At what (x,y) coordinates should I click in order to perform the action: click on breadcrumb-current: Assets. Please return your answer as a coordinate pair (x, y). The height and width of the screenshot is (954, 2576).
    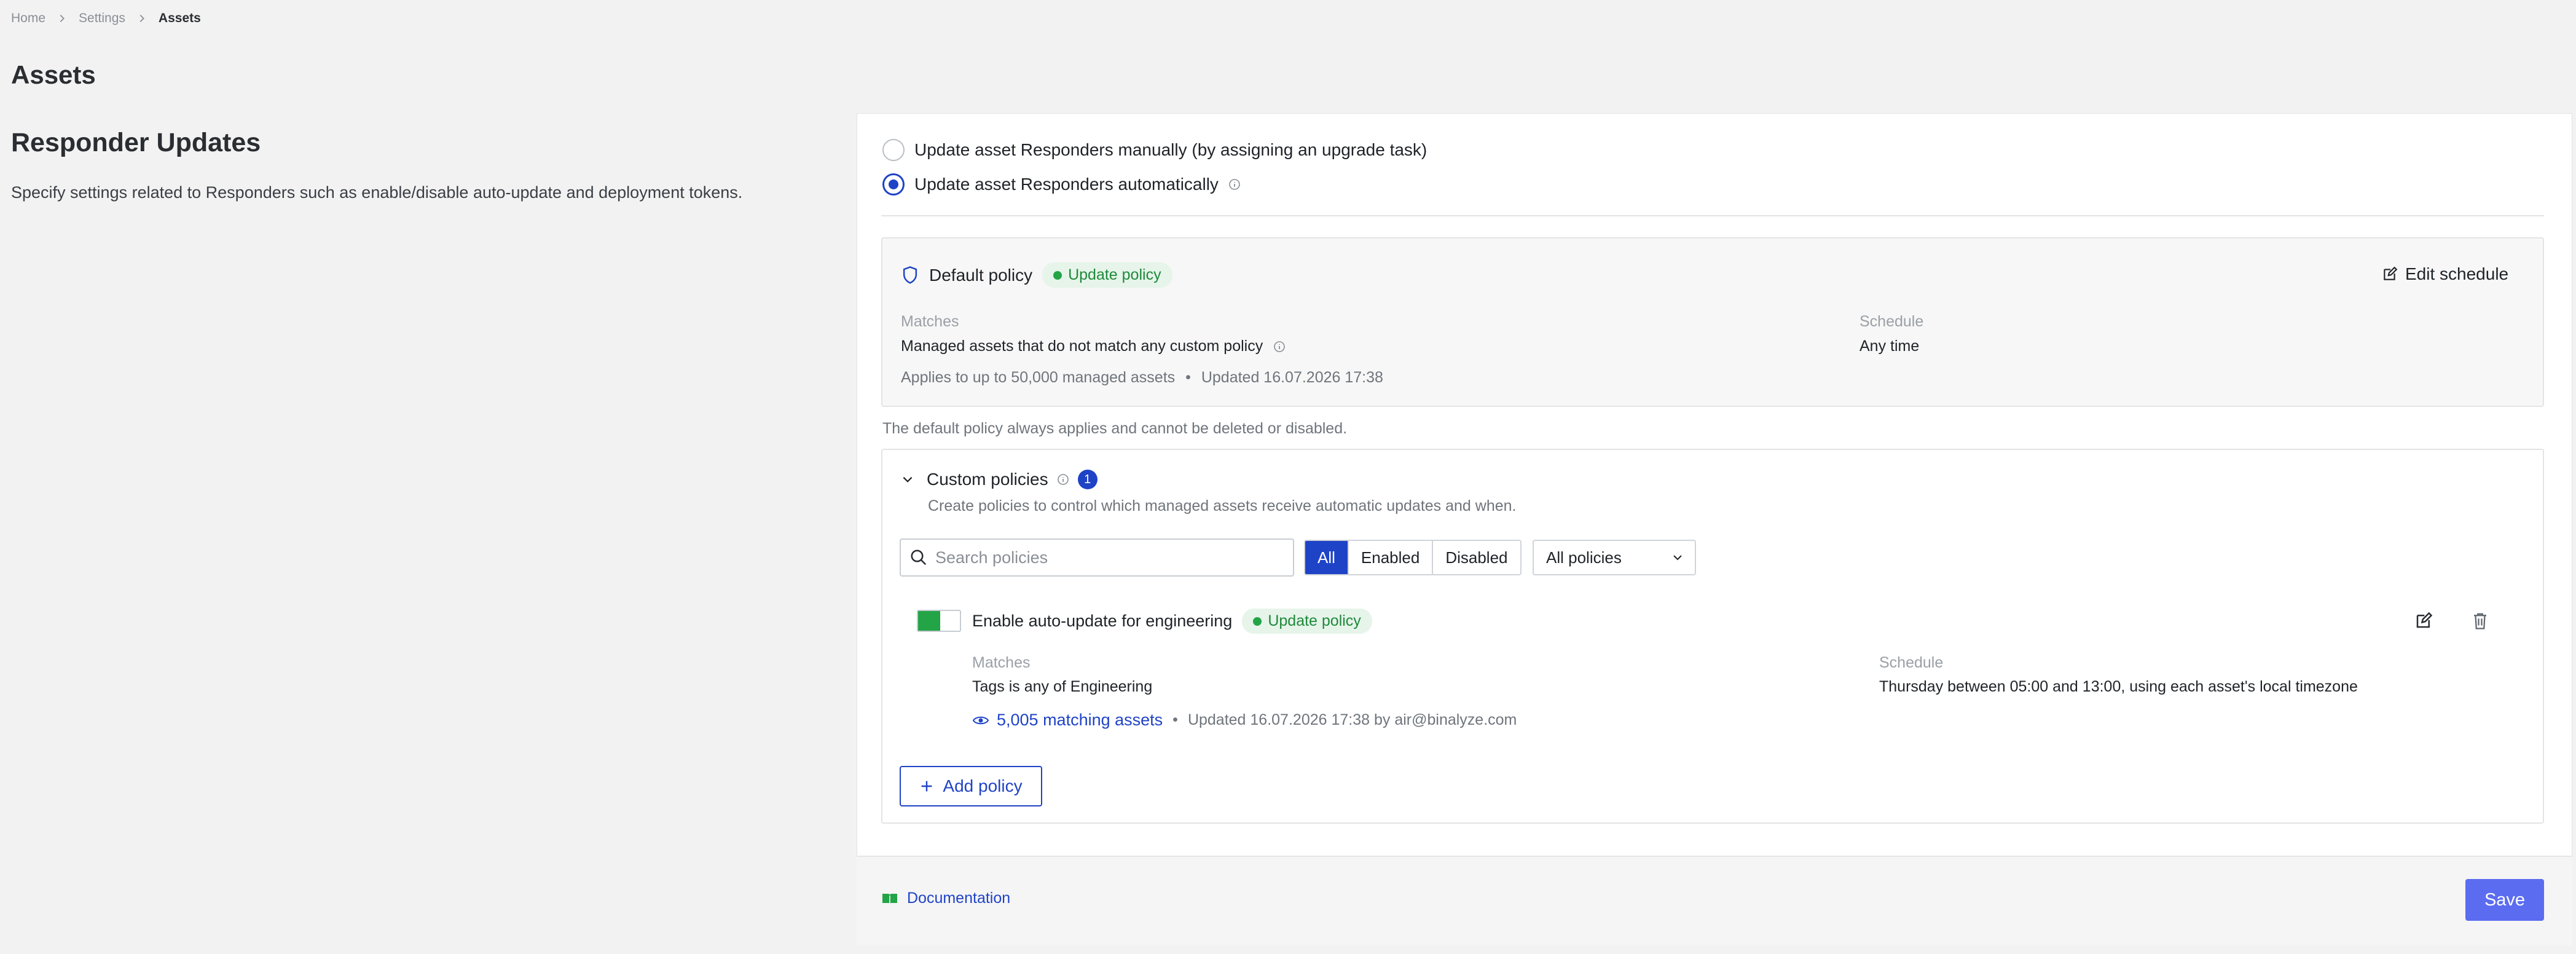
    Looking at the image, I should click on (179, 18).